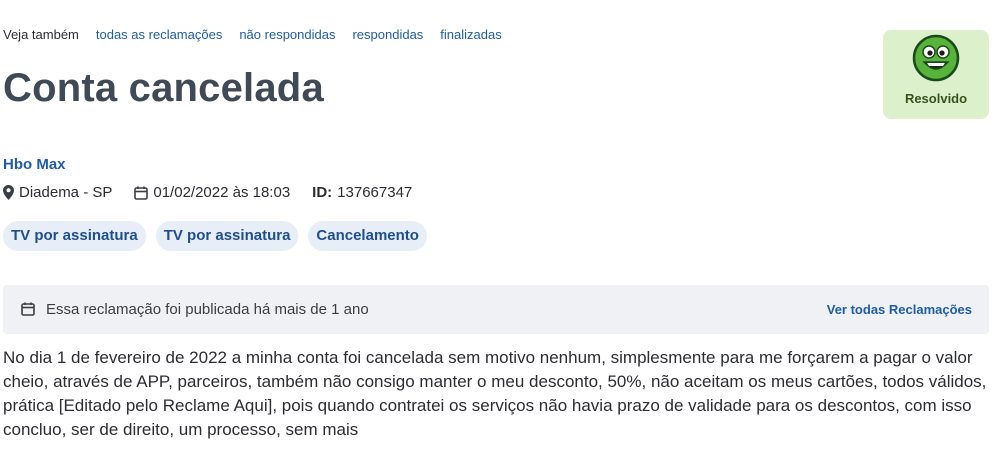 This screenshot has width=1000, height=469. I want to click on location-pin-icon, so click(8, 192).